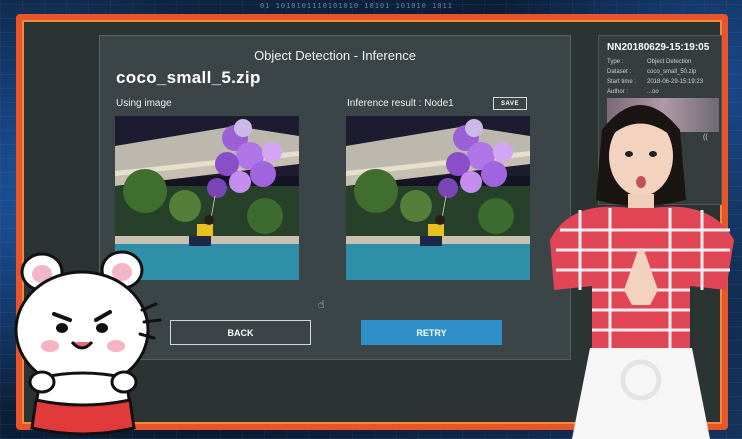 The height and width of the screenshot is (439, 742). I want to click on back-button: BACK, so click(240, 332).